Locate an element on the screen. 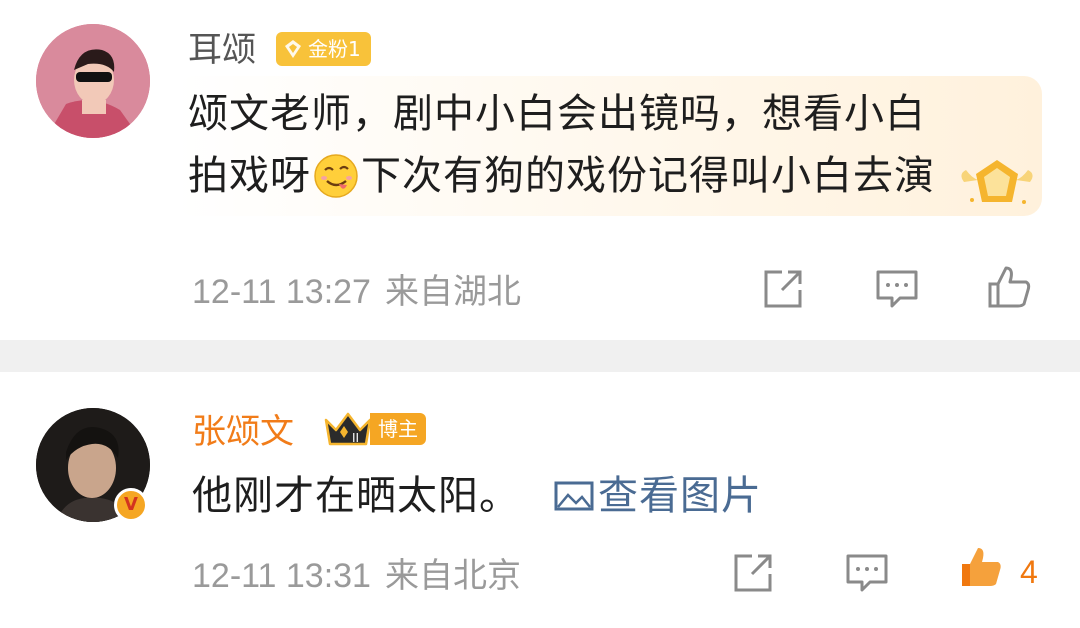 This screenshot has height=628, width=1080. comment-text-line: 他刚才在晒太阳。 查看图片 is located at coordinates (477, 496).